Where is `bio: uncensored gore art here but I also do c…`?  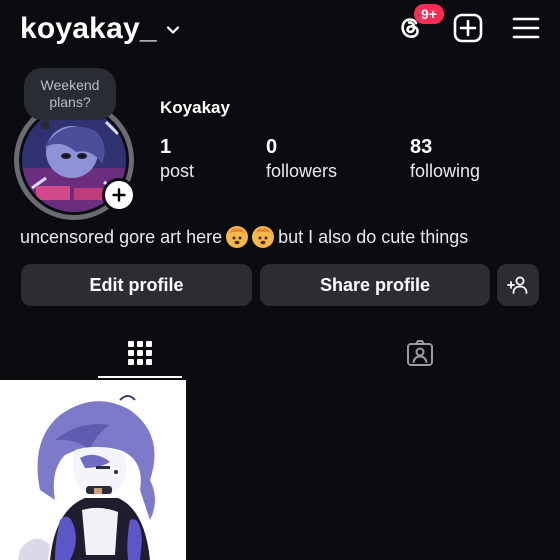 bio: uncensored gore art here but I also do c… is located at coordinates (244, 237).